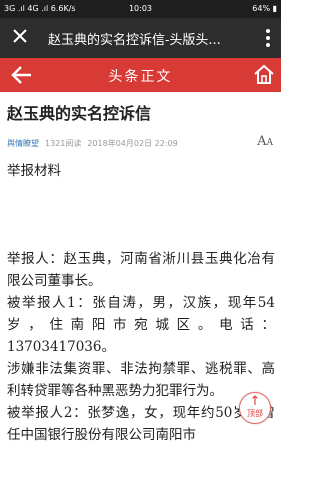  What do you see at coordinates (34, 171) in the screenshot?
I see `paragraph: 举报材料` at bounding box center [34, 171].